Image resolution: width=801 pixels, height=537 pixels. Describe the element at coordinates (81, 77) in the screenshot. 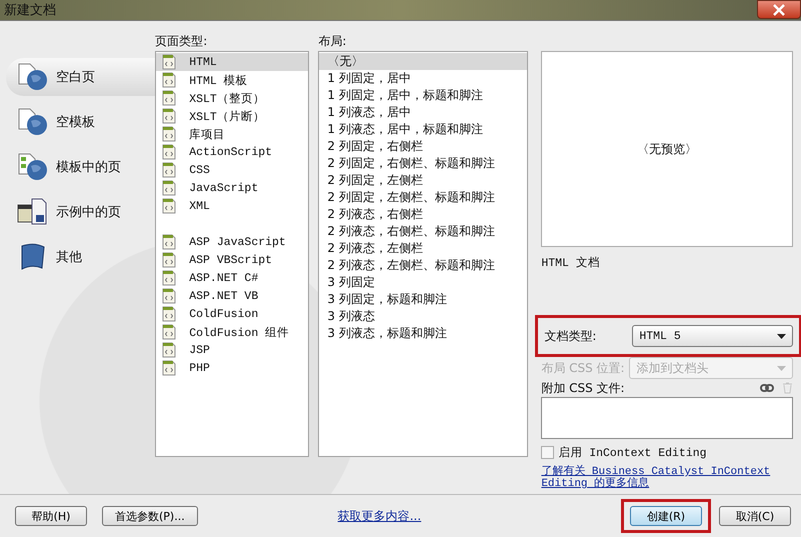

I see `category-item: 空白页` at that location.